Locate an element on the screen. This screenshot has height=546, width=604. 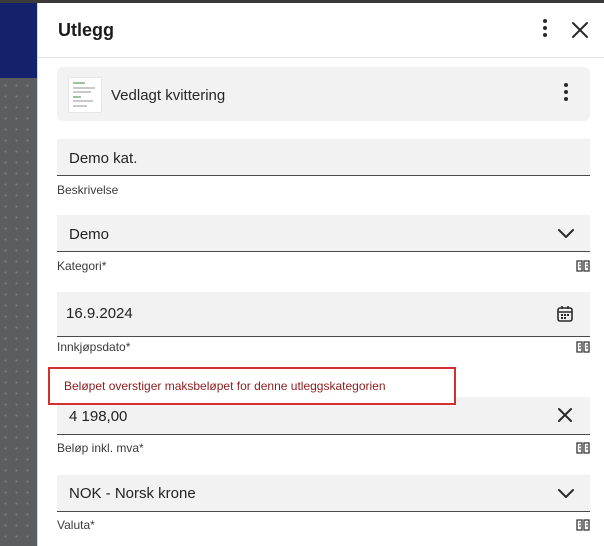
purchase-date-field: 16.9.2024 is located at coordinates (323, 314).